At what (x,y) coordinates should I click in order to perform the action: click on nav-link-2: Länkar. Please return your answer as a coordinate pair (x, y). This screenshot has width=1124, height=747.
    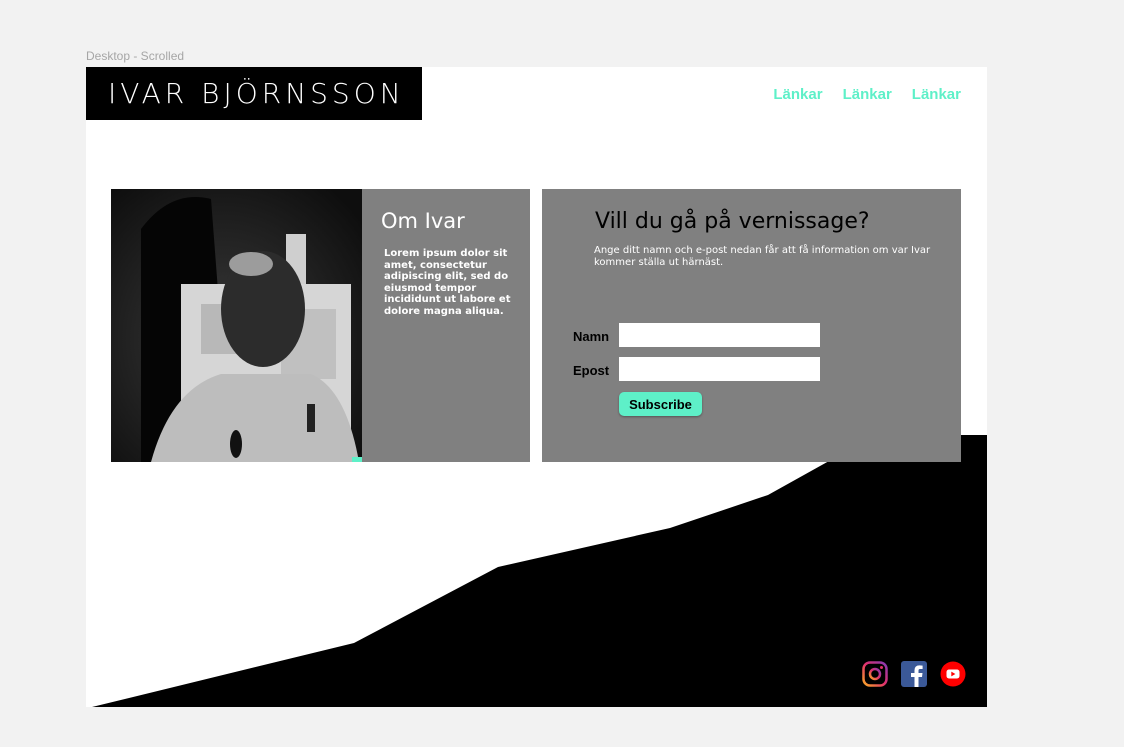
    Looking at the image, I should click on (867, 94).